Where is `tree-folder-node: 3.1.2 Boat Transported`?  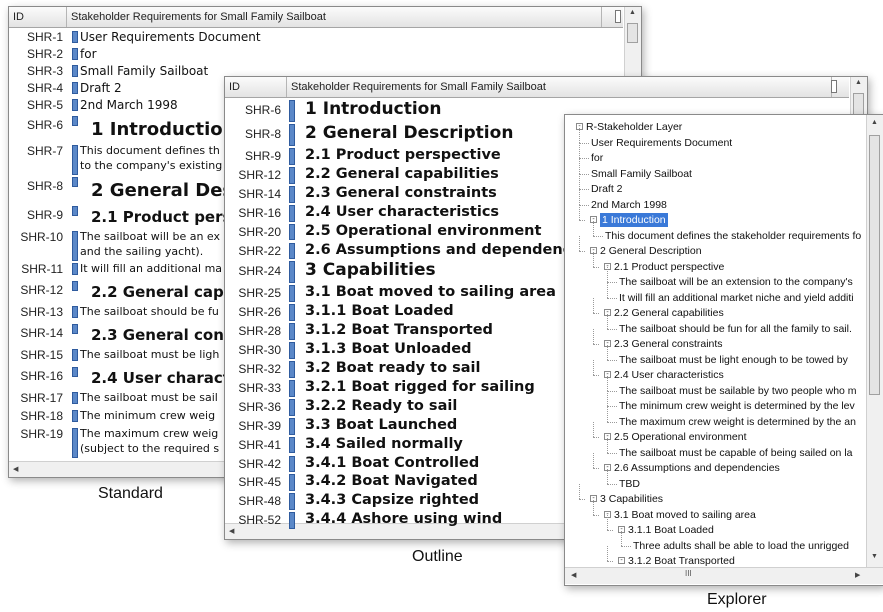
tree-folder-node: 3.1.2 Boat Transported is located at coordinates (681, 561).